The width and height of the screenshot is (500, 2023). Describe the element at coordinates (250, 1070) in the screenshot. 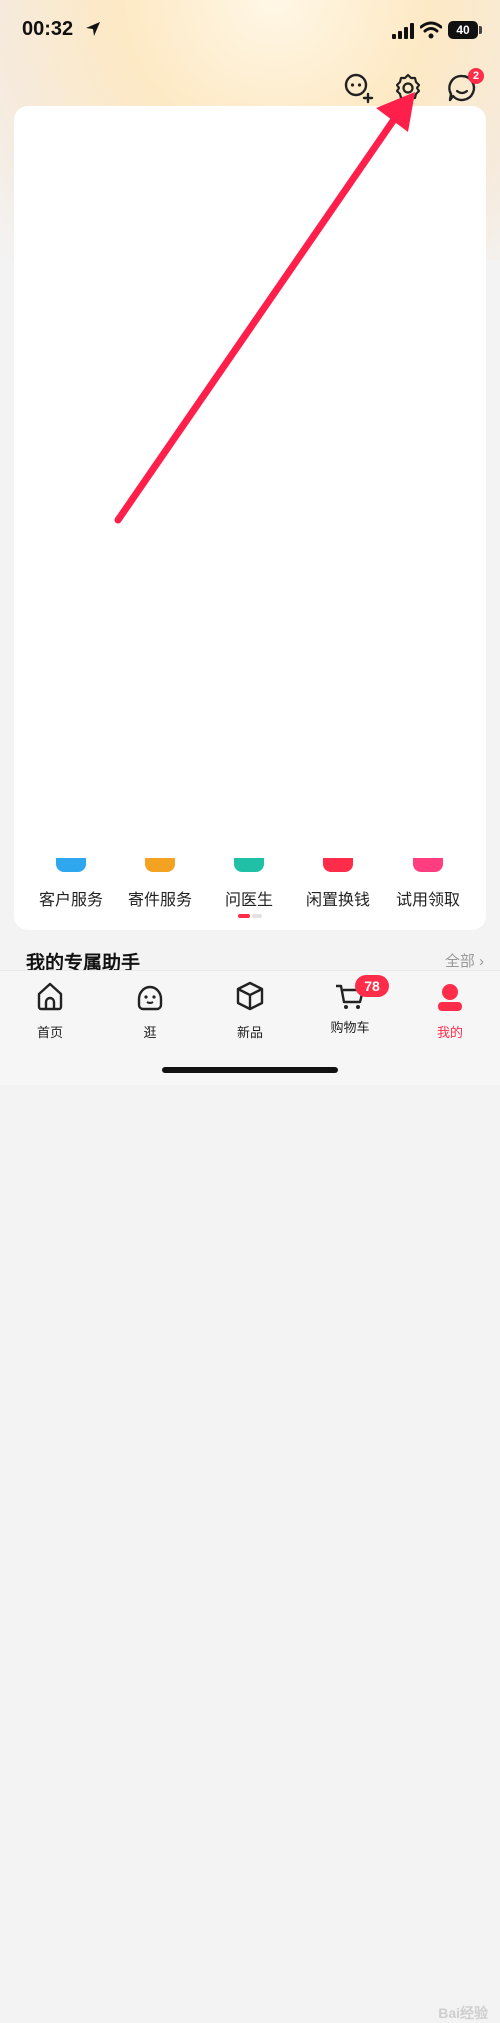

I see `home-indicator` at that location.